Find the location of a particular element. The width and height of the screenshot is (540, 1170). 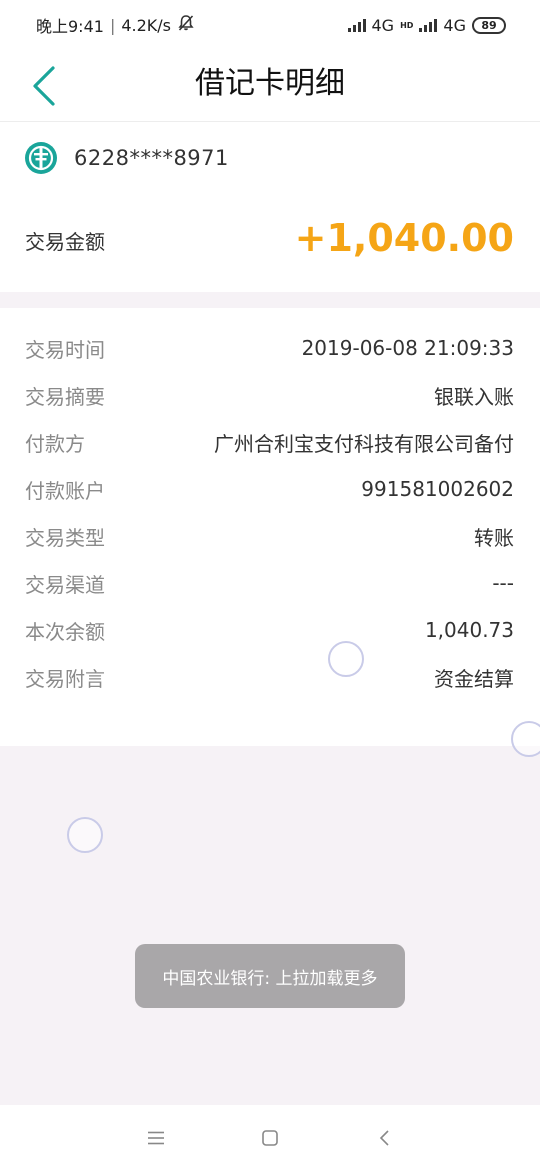

battery-icon: 89 is located at coordinates (489, 25).